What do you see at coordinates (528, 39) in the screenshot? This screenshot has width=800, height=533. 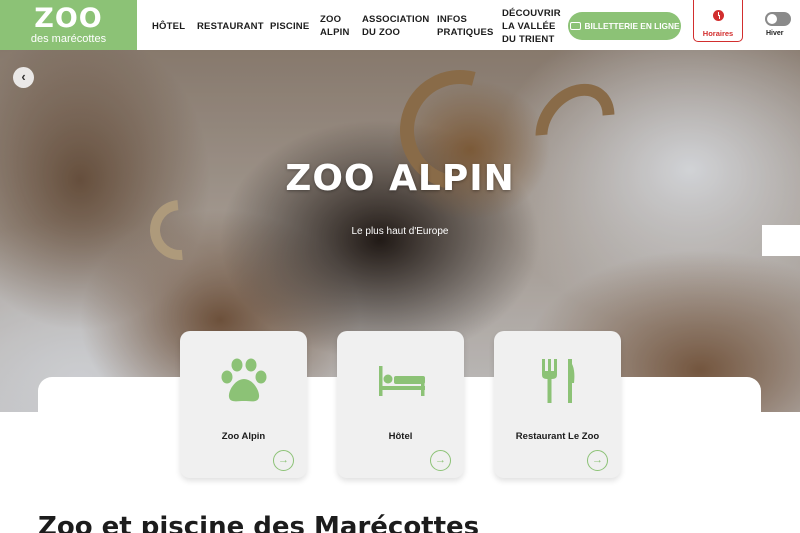 I see `nav-item-decouvrir-line3: DU TRIENT` at bounding box center [528, 39].